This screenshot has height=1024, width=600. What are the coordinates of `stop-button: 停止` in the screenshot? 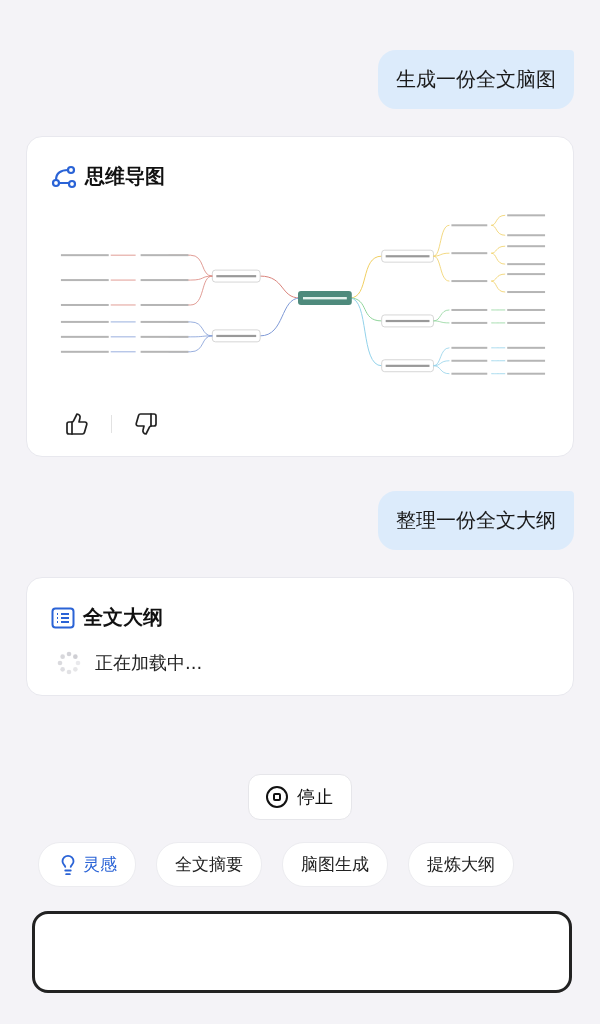 It's located at (300, 797).